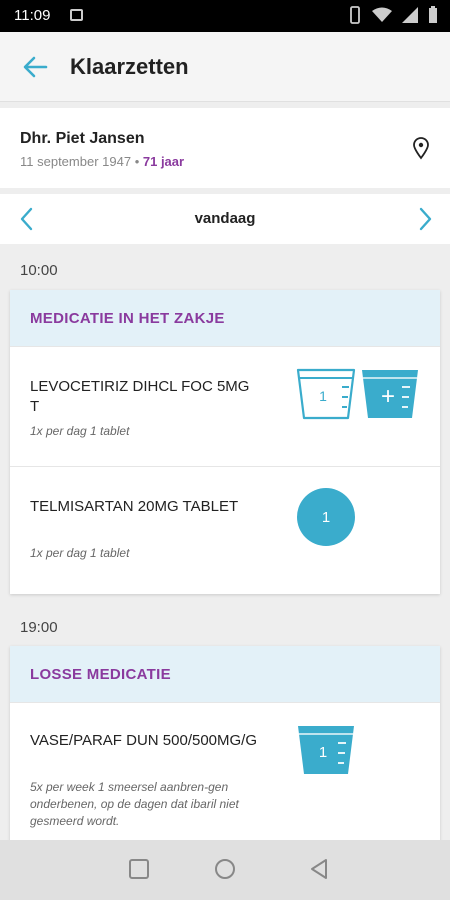 This screenshot has width=450, height=900. I want to click on page-title: Klaarzetten, so click(129, 66).